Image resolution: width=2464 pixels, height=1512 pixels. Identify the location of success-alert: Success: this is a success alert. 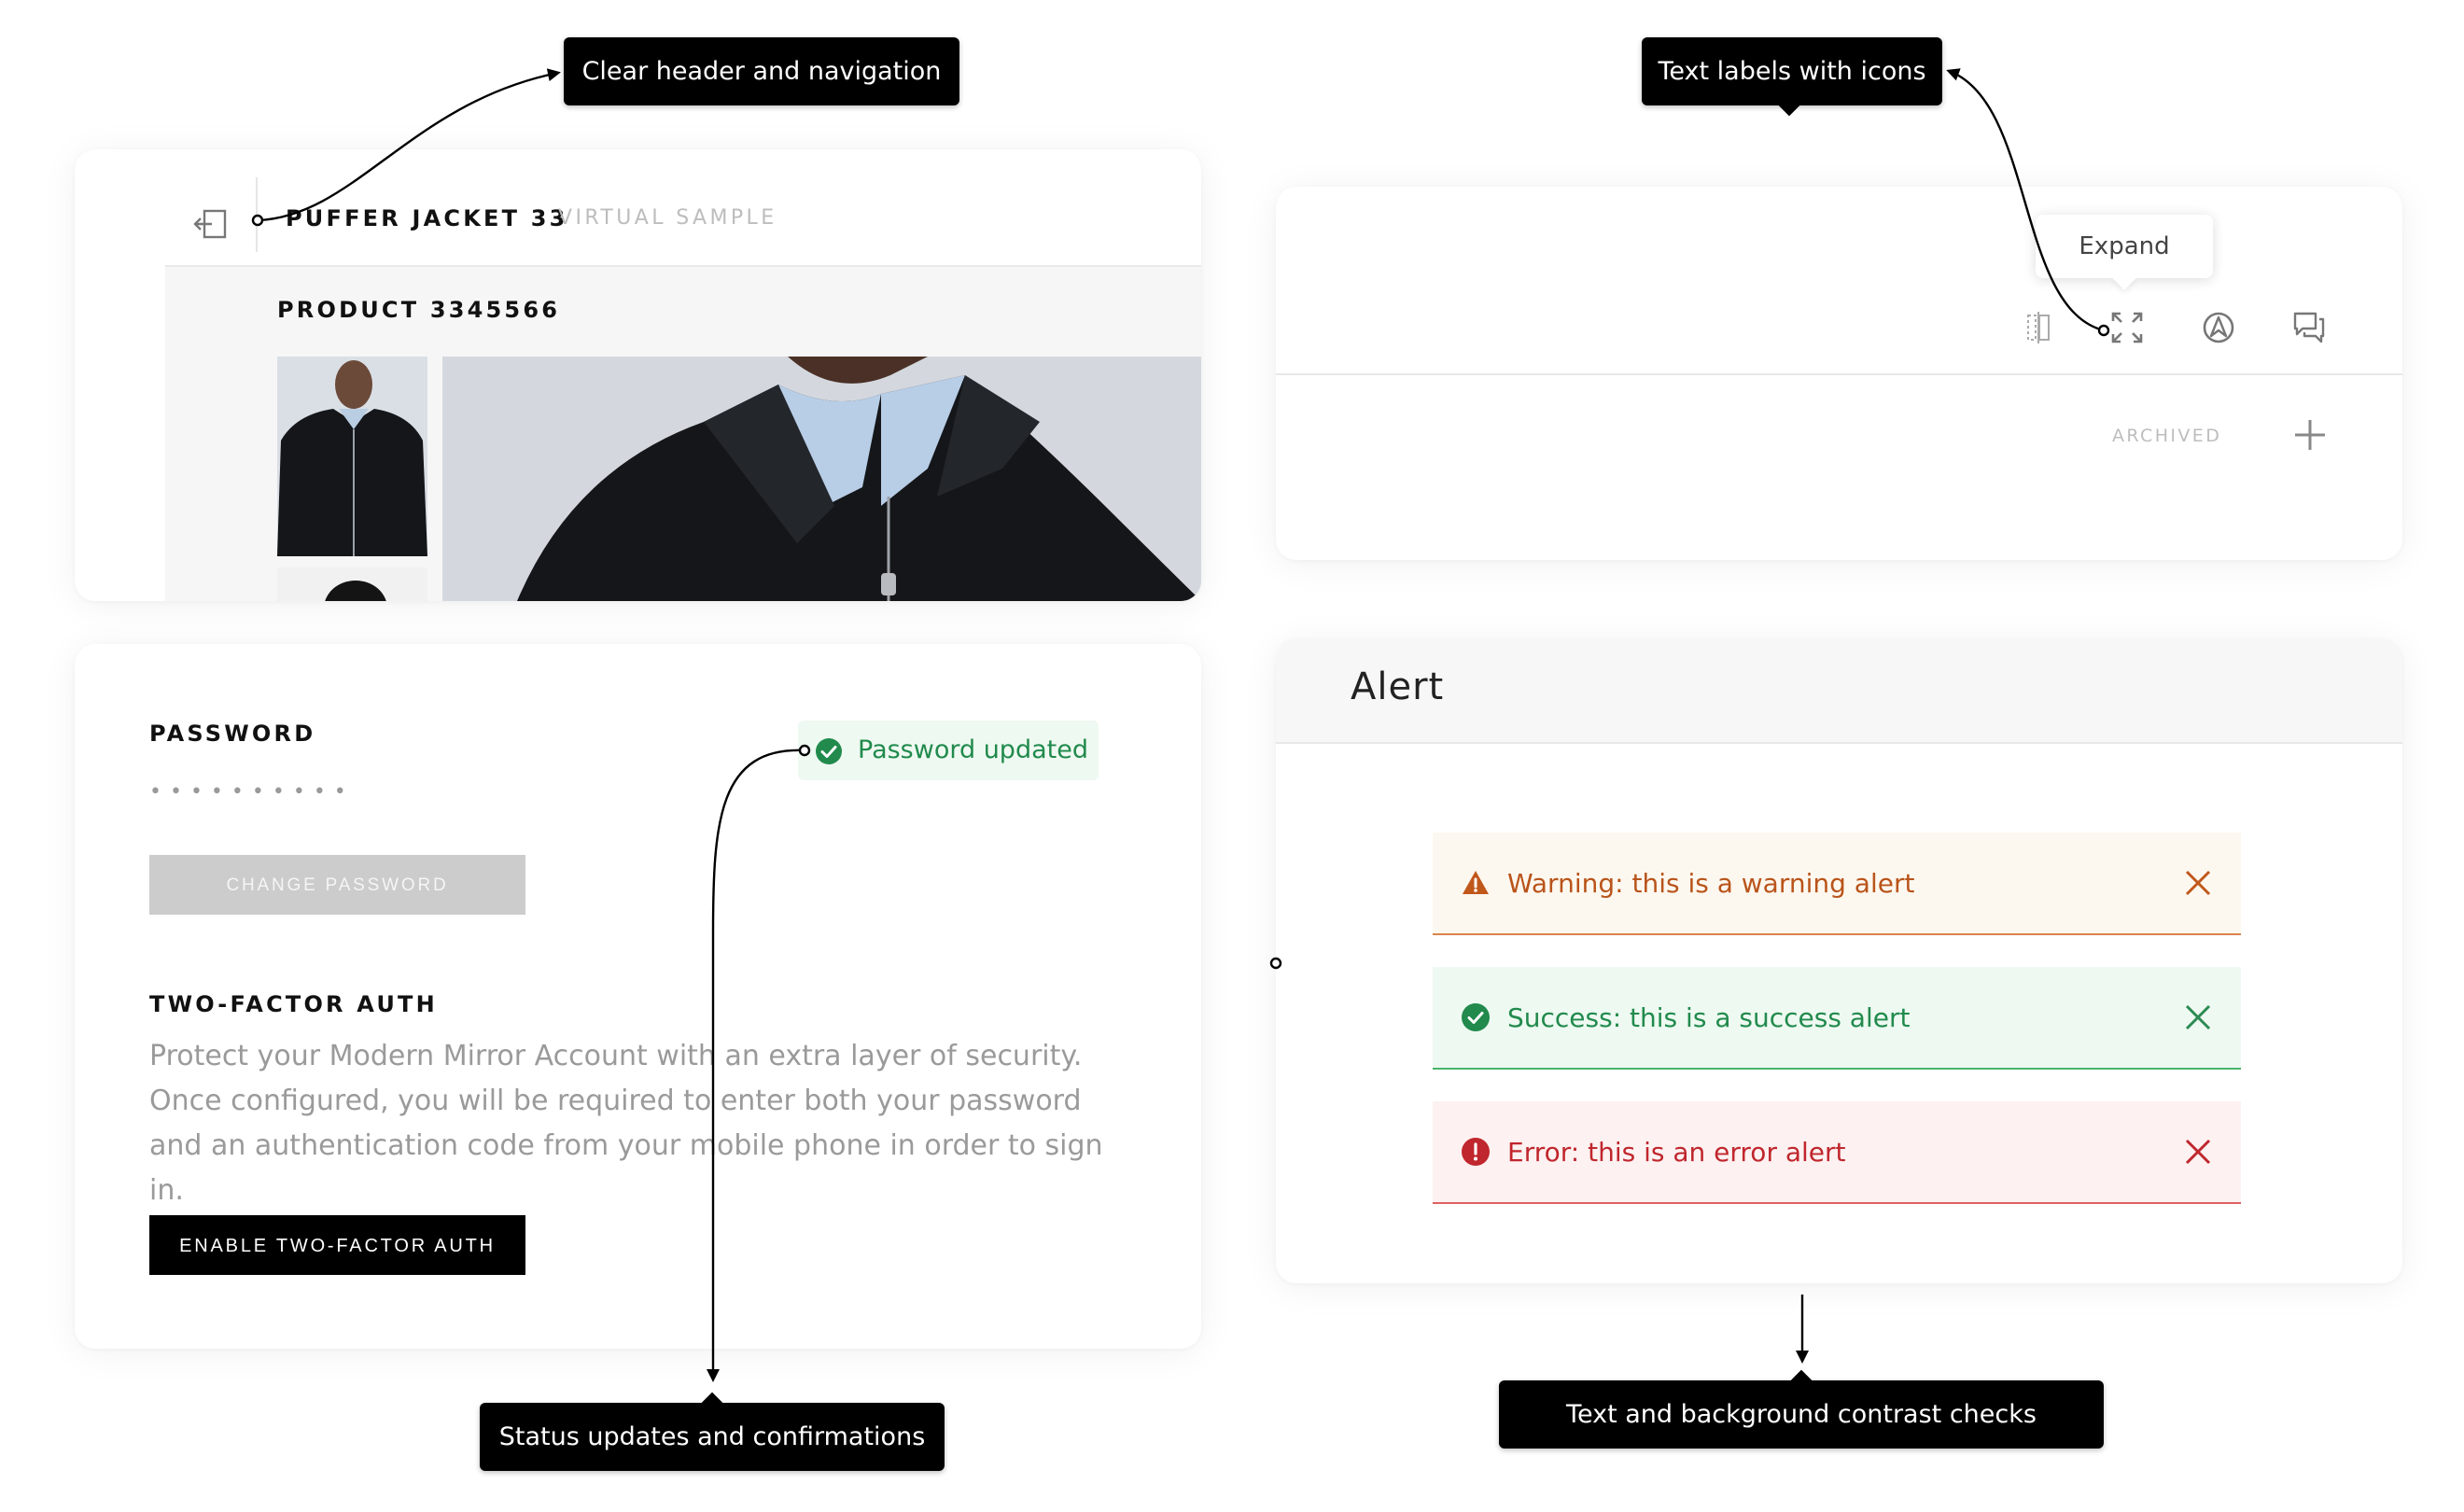
(1837, 1018).